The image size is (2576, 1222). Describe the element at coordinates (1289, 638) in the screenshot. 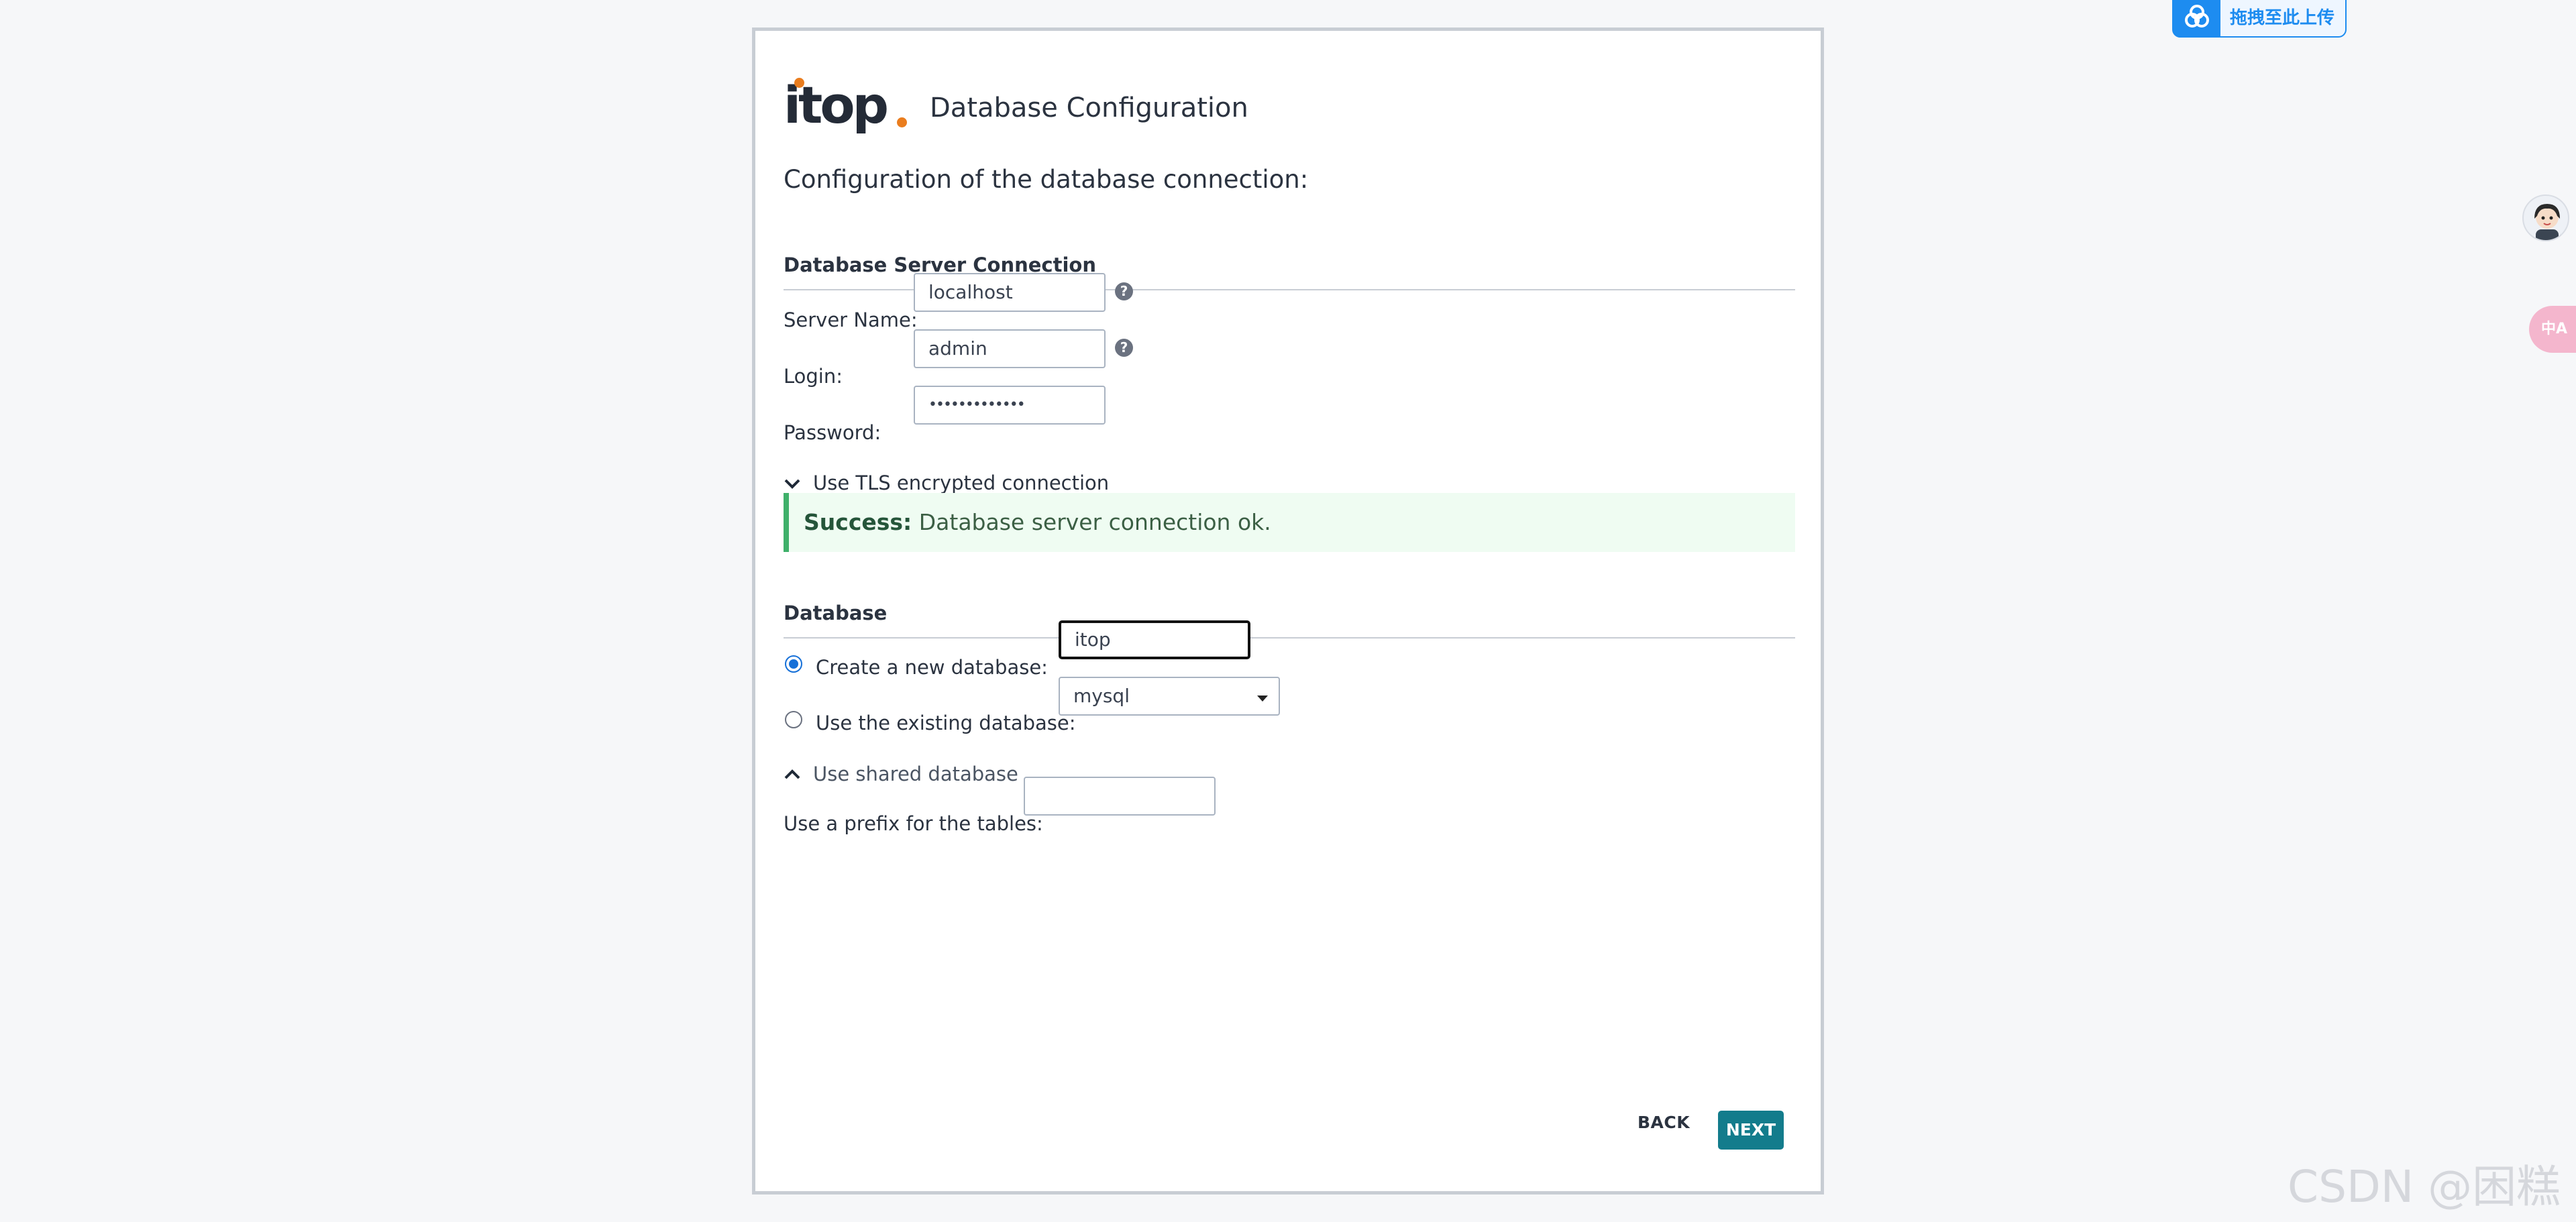

I see `database-section-divider` at that location.